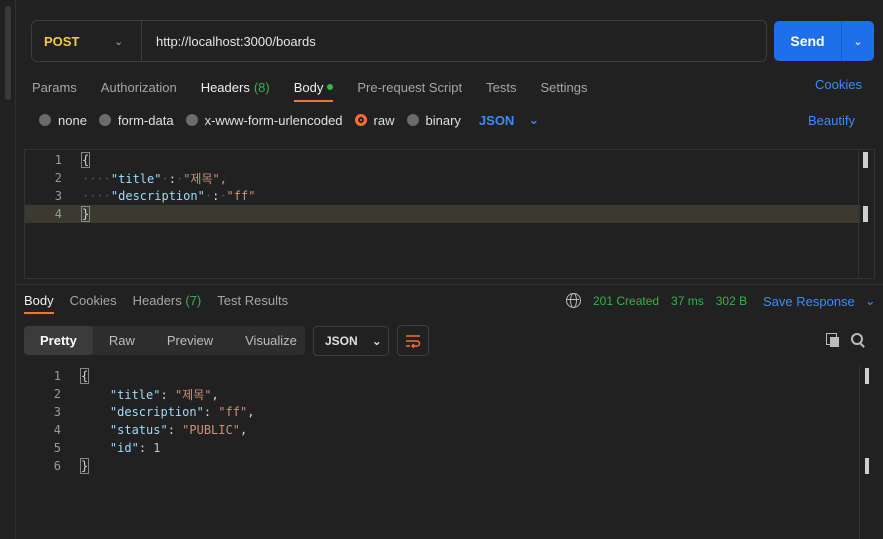  Describe the element at coordinates (87, 41) in the screenshot. I see `method-select: POST ⌄` at that location.